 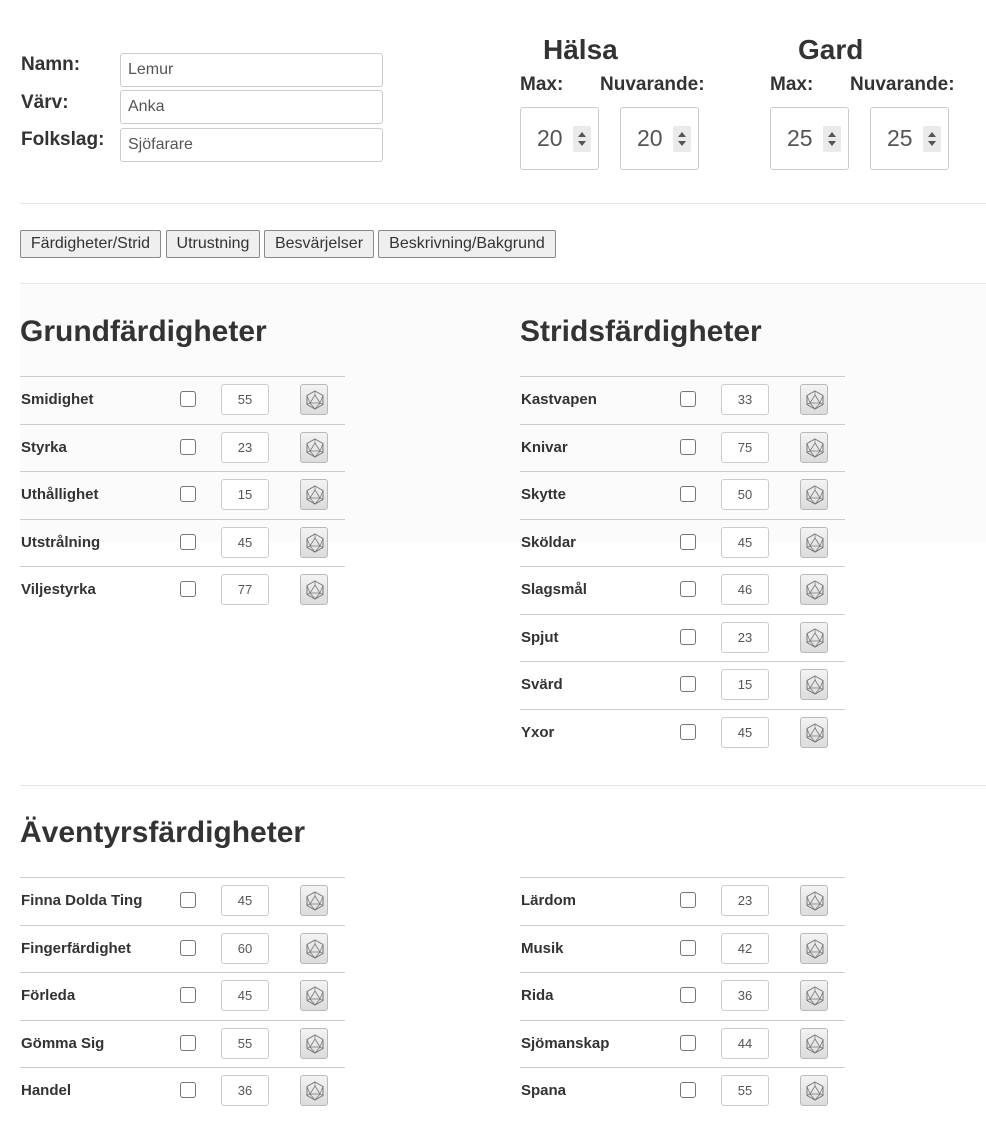 I want to click on skill-value-input: 42, so click(x=745, y=948).